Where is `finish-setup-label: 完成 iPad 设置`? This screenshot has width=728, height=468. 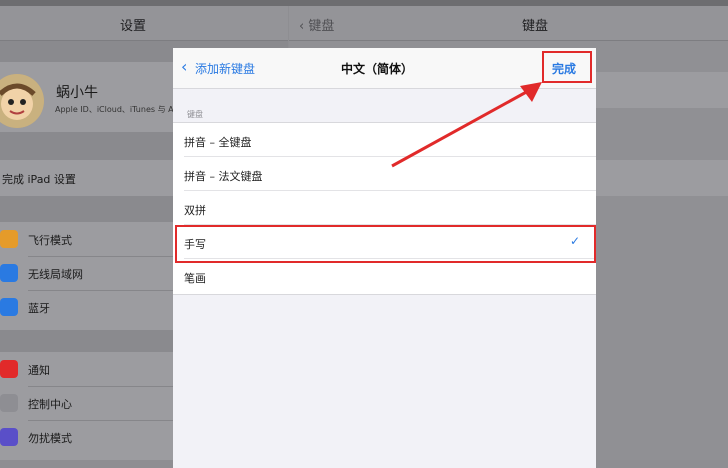
finish-setup-label: 完成 iPad 设置 is located at coordinates (39, 179).